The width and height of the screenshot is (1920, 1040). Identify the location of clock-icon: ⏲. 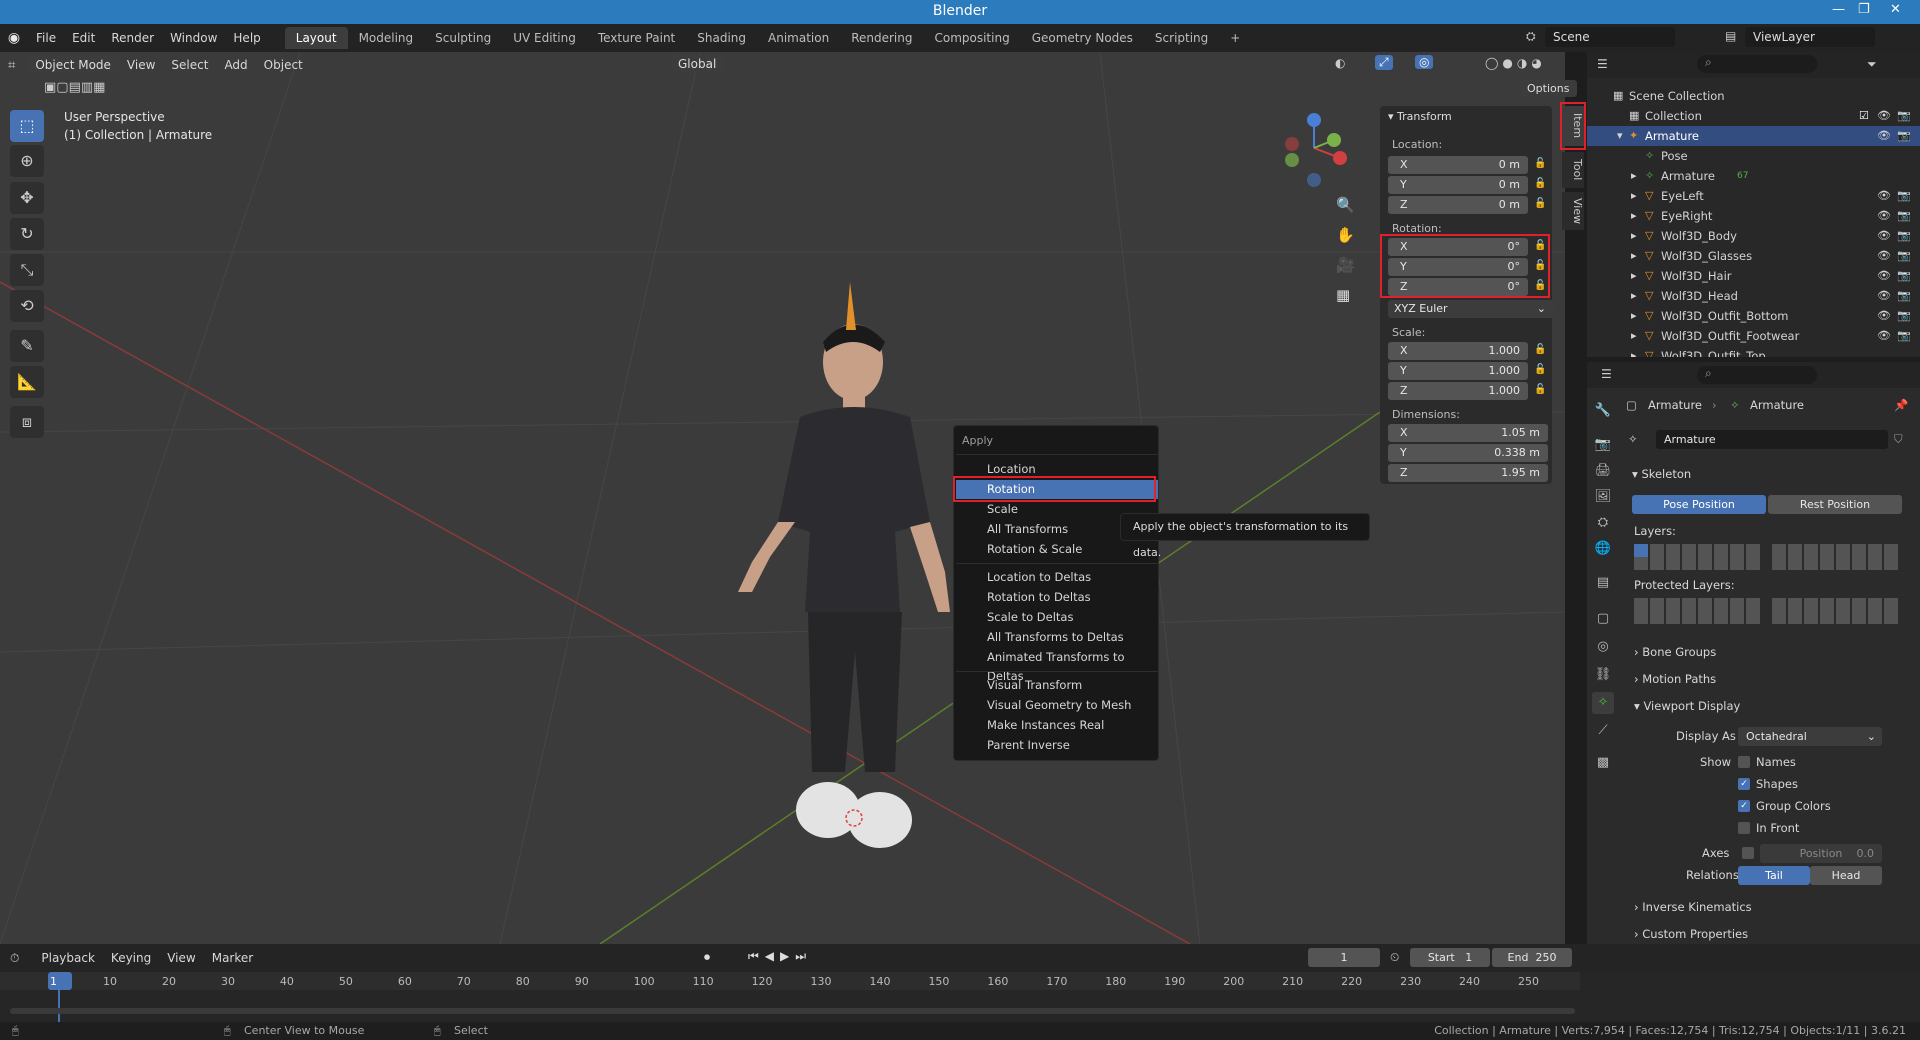
(1394, 957).